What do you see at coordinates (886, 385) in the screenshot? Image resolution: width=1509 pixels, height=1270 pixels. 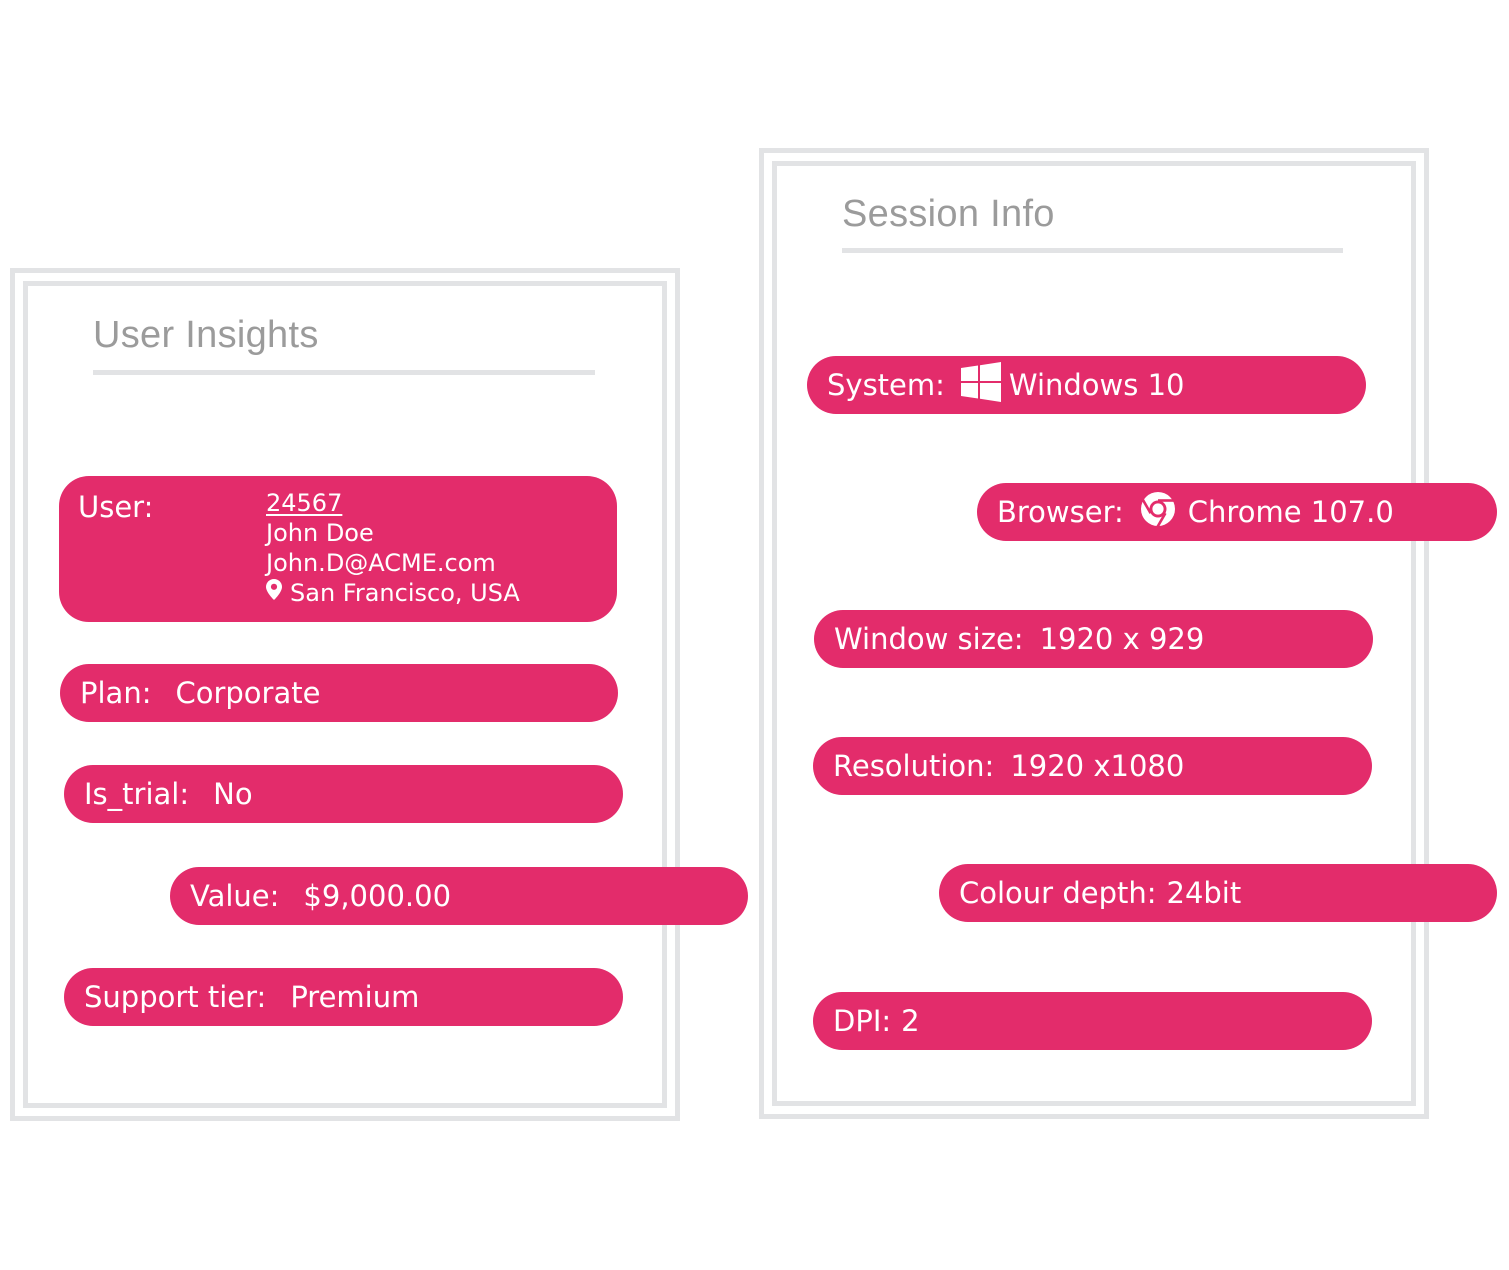 I see `system-label: System:` at bounding box center [886, 385].